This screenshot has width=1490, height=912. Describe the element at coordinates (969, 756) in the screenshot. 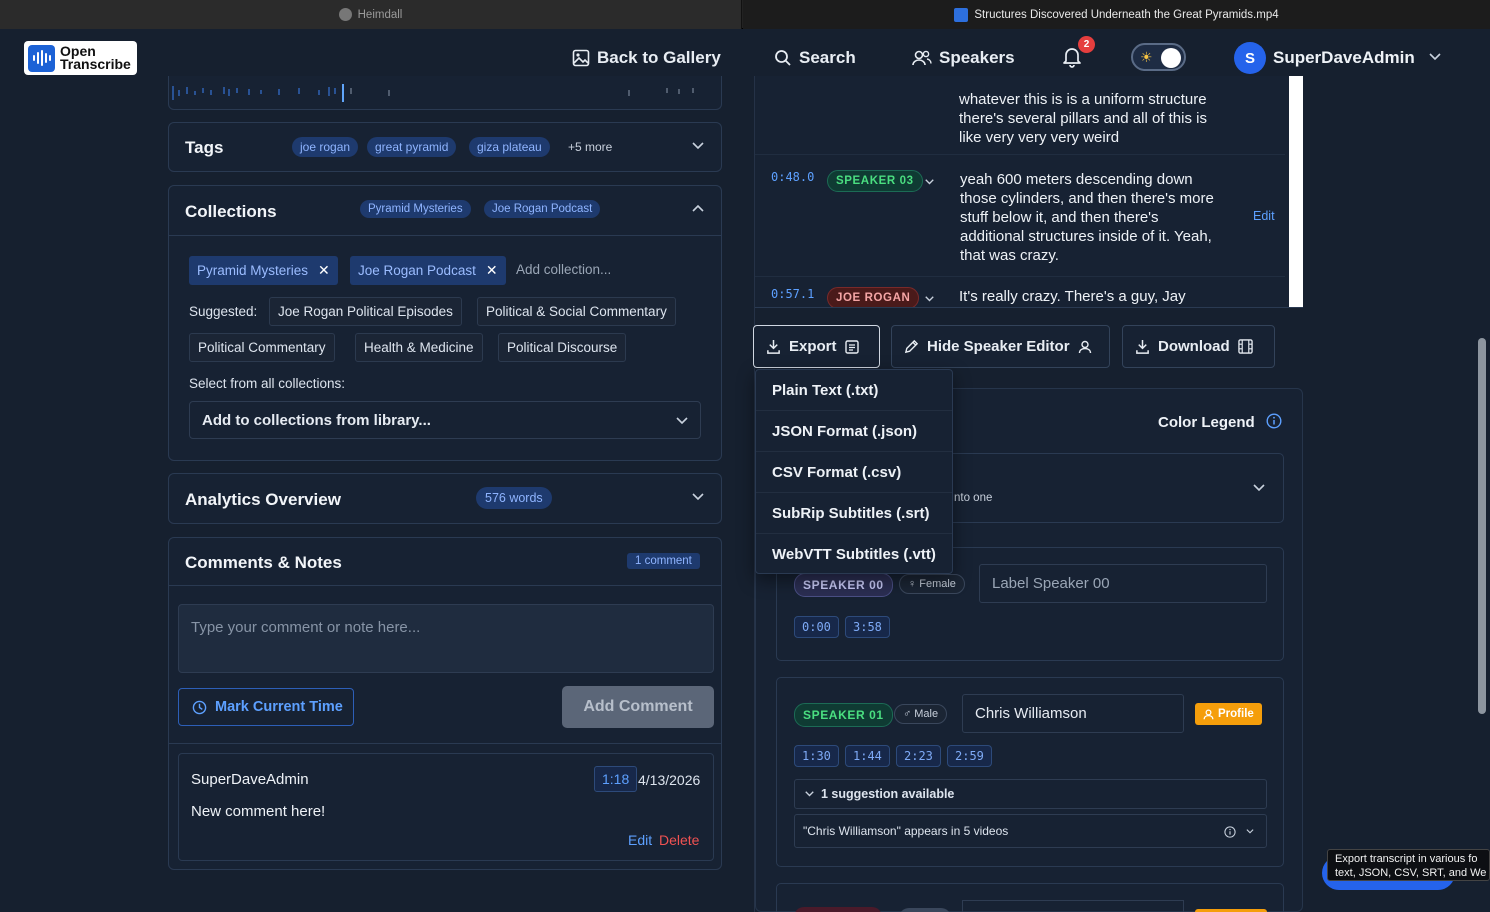

I see `time-chip: 2:59` at that location.